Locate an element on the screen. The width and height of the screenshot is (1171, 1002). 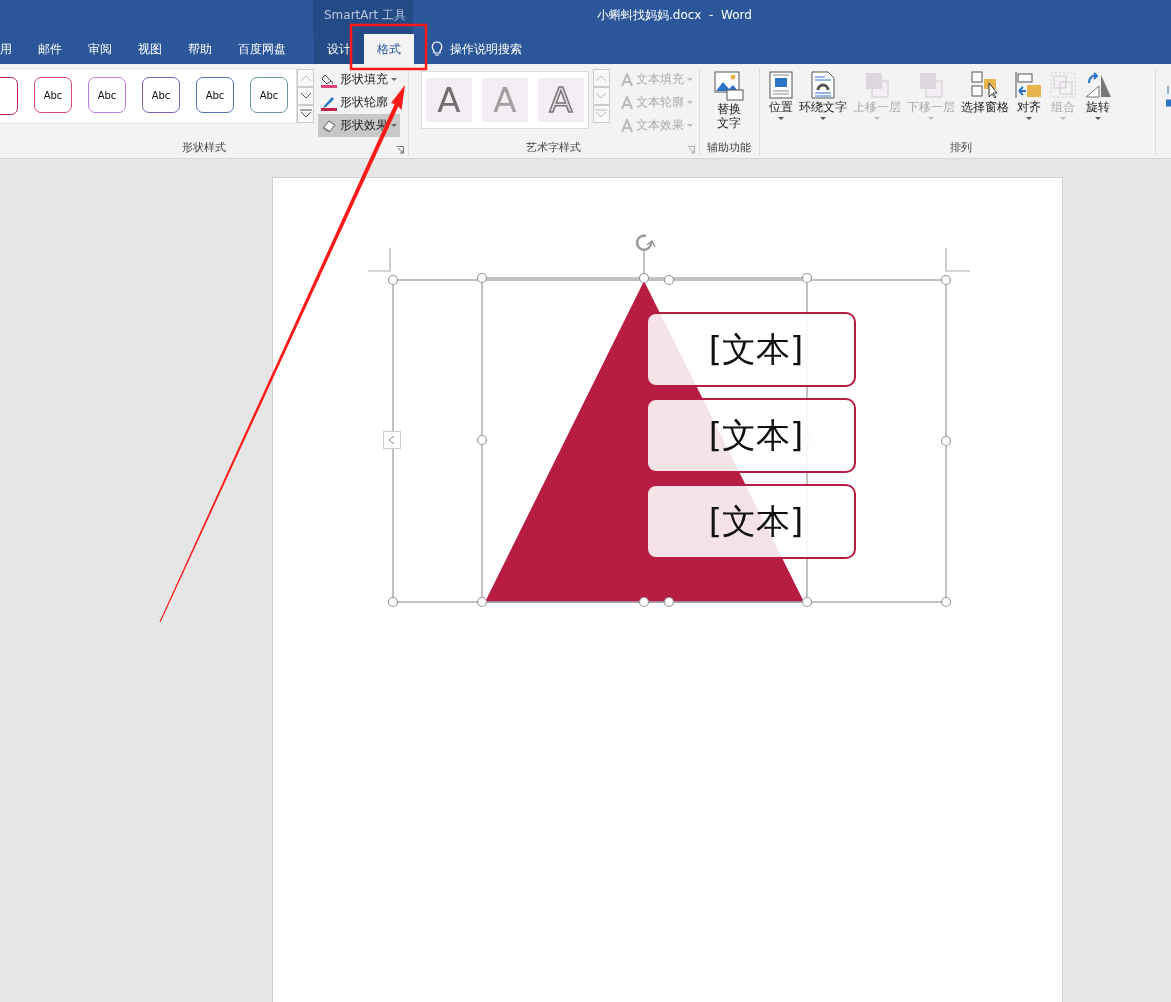
ribbon-tab: 审阅 is located at coordinates (100, 49).